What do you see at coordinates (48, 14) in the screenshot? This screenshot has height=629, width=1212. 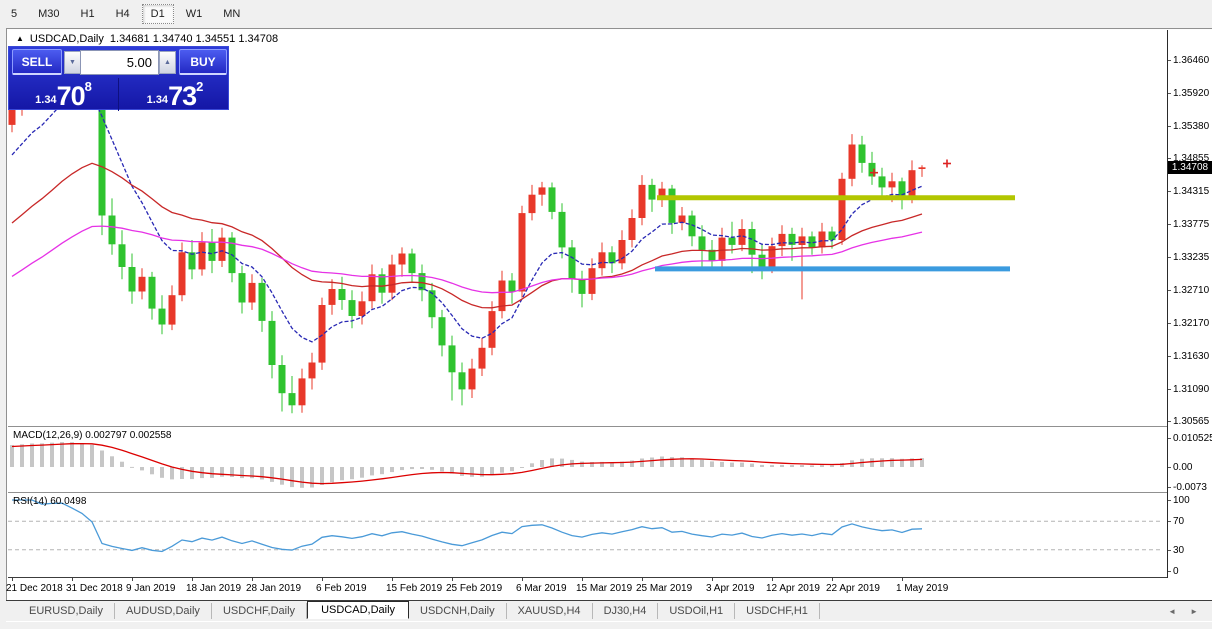 I see `timeframe-m30-button: M30` at bounding box center [48, 14].